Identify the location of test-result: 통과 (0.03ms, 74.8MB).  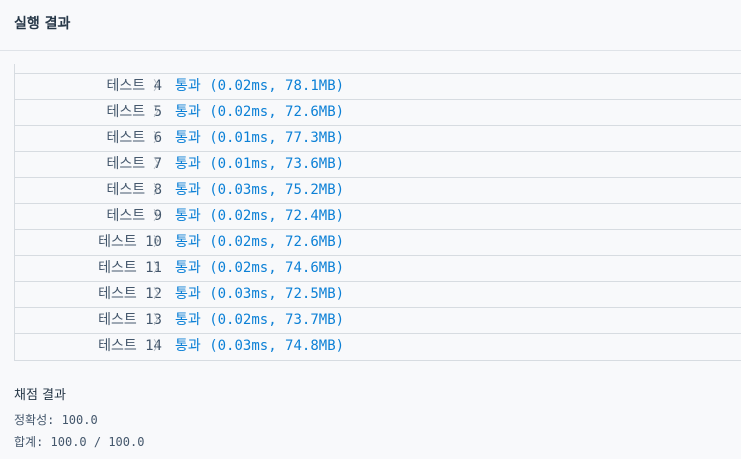
(260, 346).